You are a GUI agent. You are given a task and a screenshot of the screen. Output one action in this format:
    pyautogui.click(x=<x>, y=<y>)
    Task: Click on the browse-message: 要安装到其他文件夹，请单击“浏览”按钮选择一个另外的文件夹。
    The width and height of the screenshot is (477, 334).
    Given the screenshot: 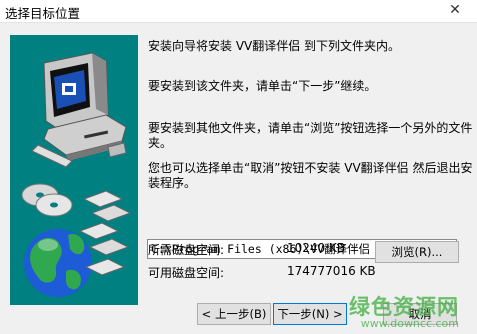 What is the action you would take?
    pyautogui.click(x=310, y=135)
    